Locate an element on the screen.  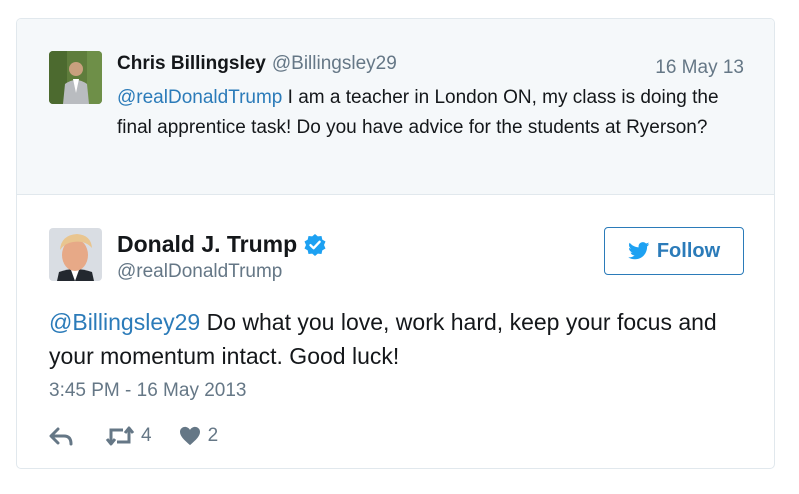
reply-button is located at coordinates (64, 436).